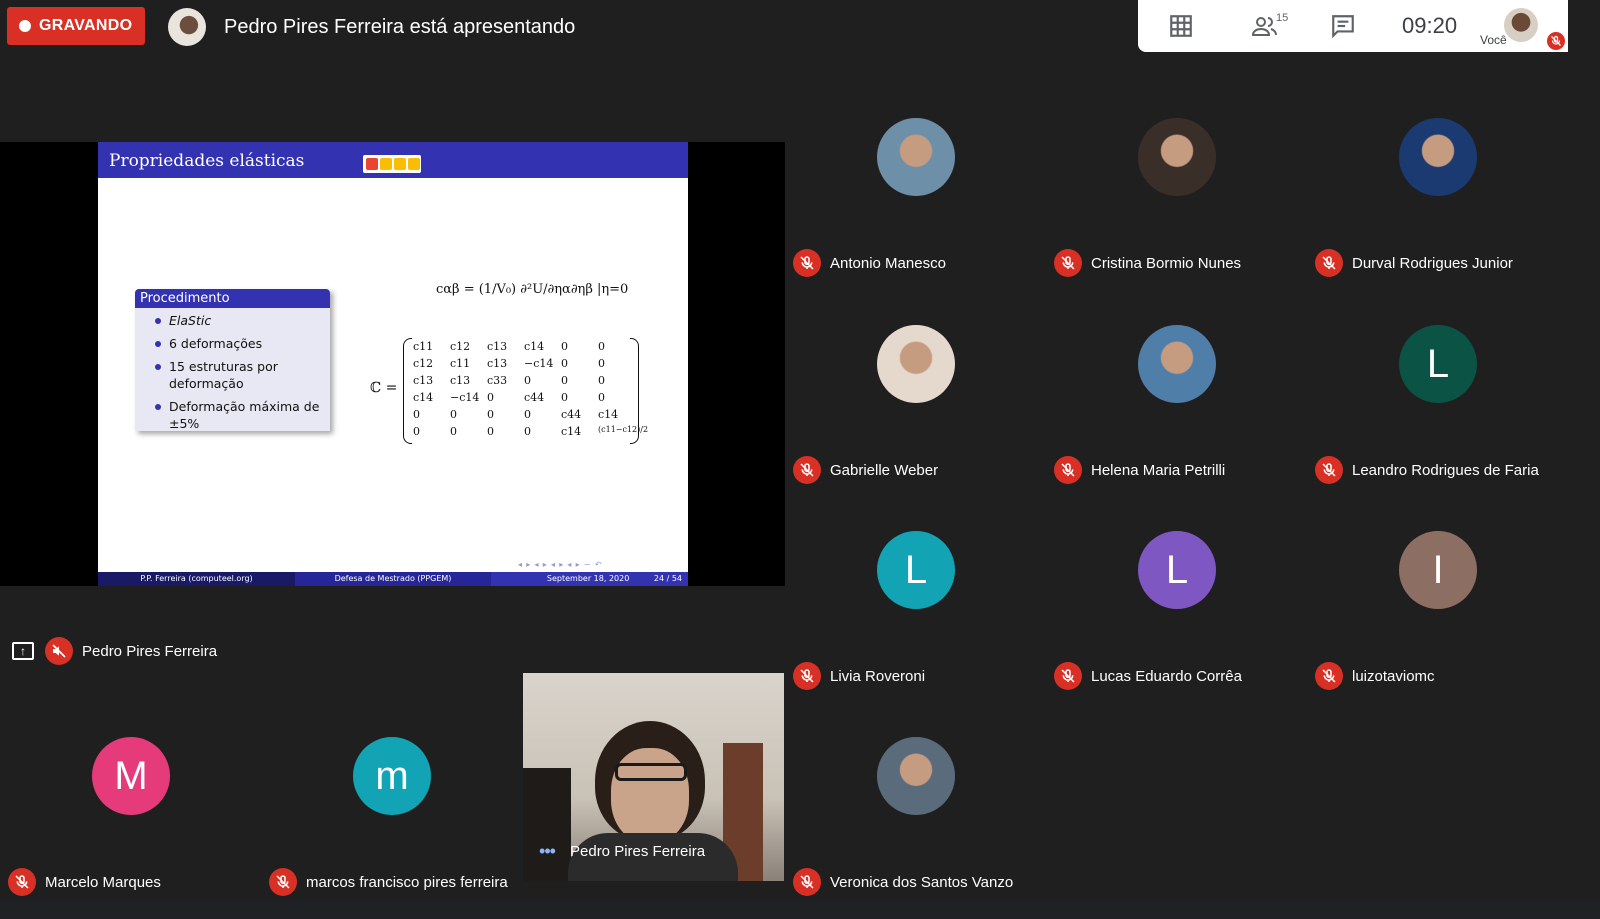  What do you see at coordinates (539, 363) in the screenshot?
I see `matrix-cell: −c14` at bounding box center [539, 363].